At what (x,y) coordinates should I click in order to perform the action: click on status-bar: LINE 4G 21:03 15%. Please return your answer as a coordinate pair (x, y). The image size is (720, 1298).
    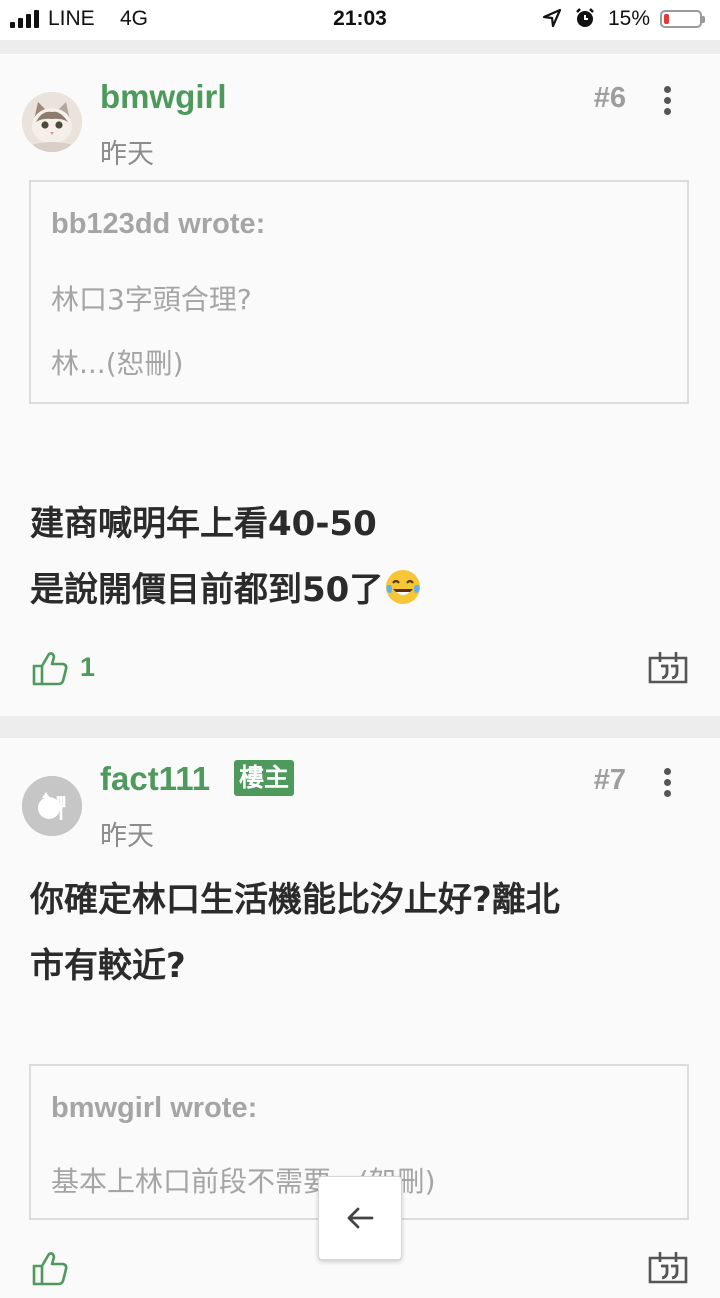
    Looking at the image, I should click on (360, 20).